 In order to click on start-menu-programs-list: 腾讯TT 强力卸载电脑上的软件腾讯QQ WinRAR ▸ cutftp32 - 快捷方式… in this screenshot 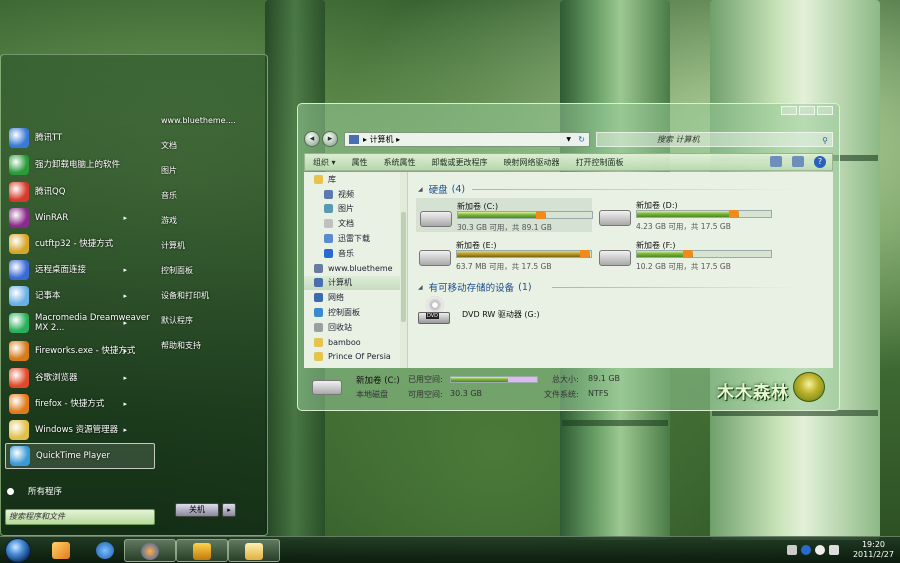, I will do `click(80, 327)`.